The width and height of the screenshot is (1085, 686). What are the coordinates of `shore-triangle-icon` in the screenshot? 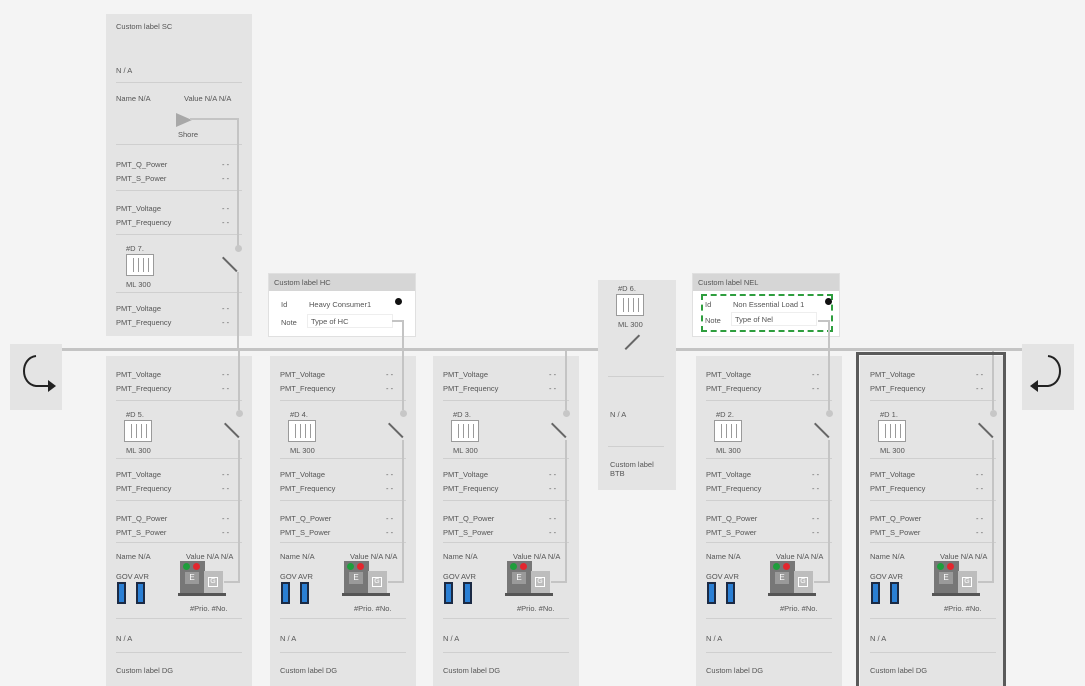 It's located at (184, 120).